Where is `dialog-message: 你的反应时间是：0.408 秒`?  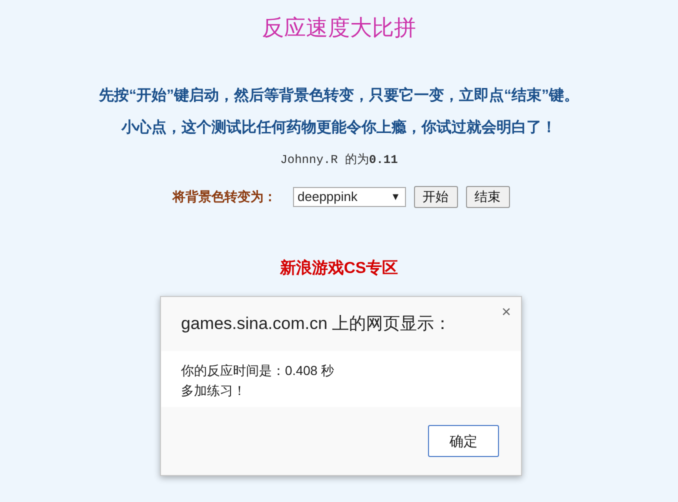
dialog-message: 你的反应时间是：0.408 秒 is located at coordinates (258, 371).